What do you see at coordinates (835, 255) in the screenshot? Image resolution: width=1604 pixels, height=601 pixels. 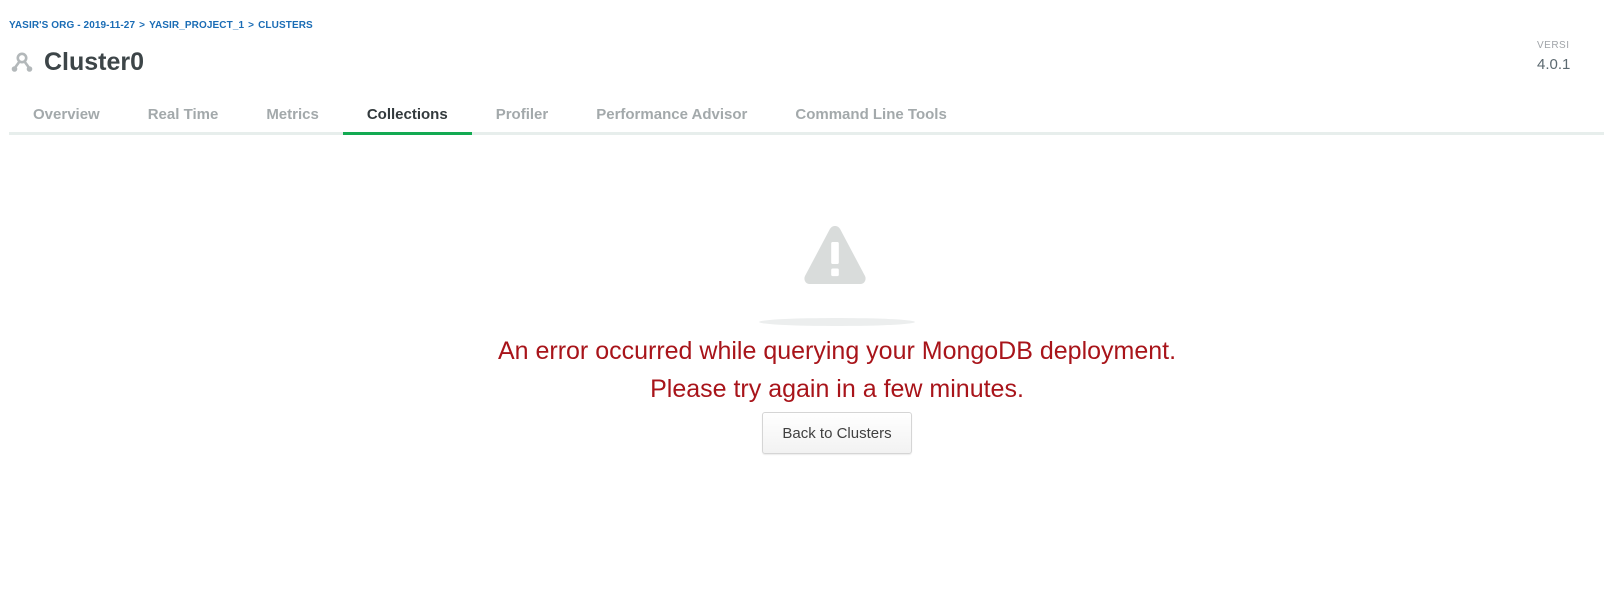 I see `warning-icon` at bounding box center [835, 255].